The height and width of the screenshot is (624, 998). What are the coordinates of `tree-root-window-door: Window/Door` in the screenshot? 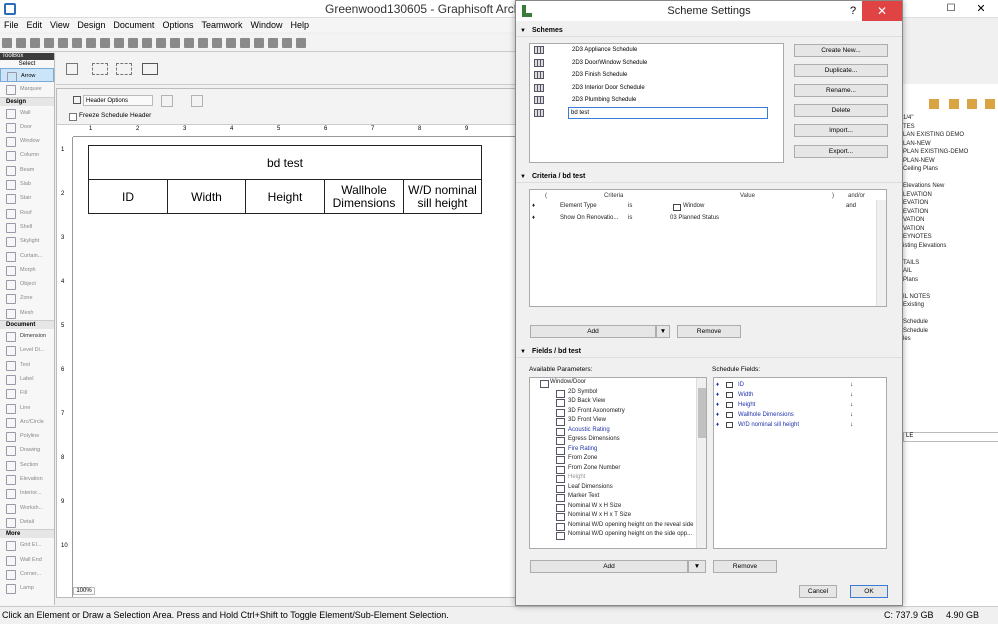 It's located at (618, 383).